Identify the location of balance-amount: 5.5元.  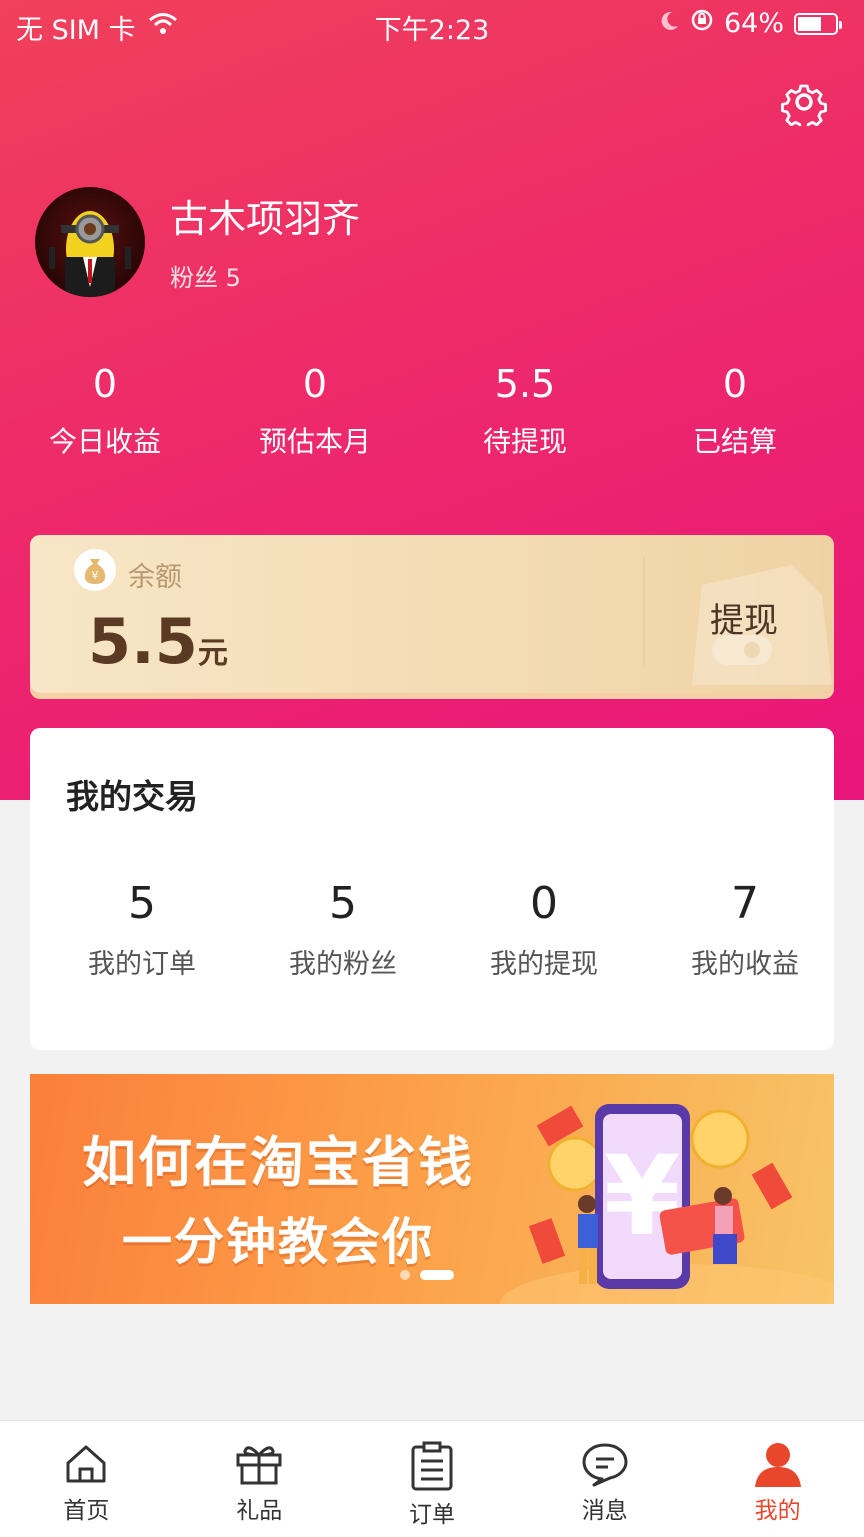
(158, 641).